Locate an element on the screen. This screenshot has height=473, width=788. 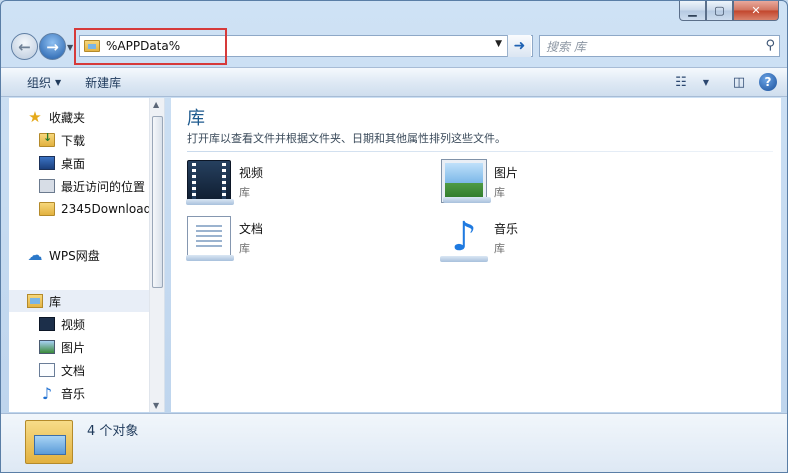
close-button: ✕ is located at coordinates (756, 11).